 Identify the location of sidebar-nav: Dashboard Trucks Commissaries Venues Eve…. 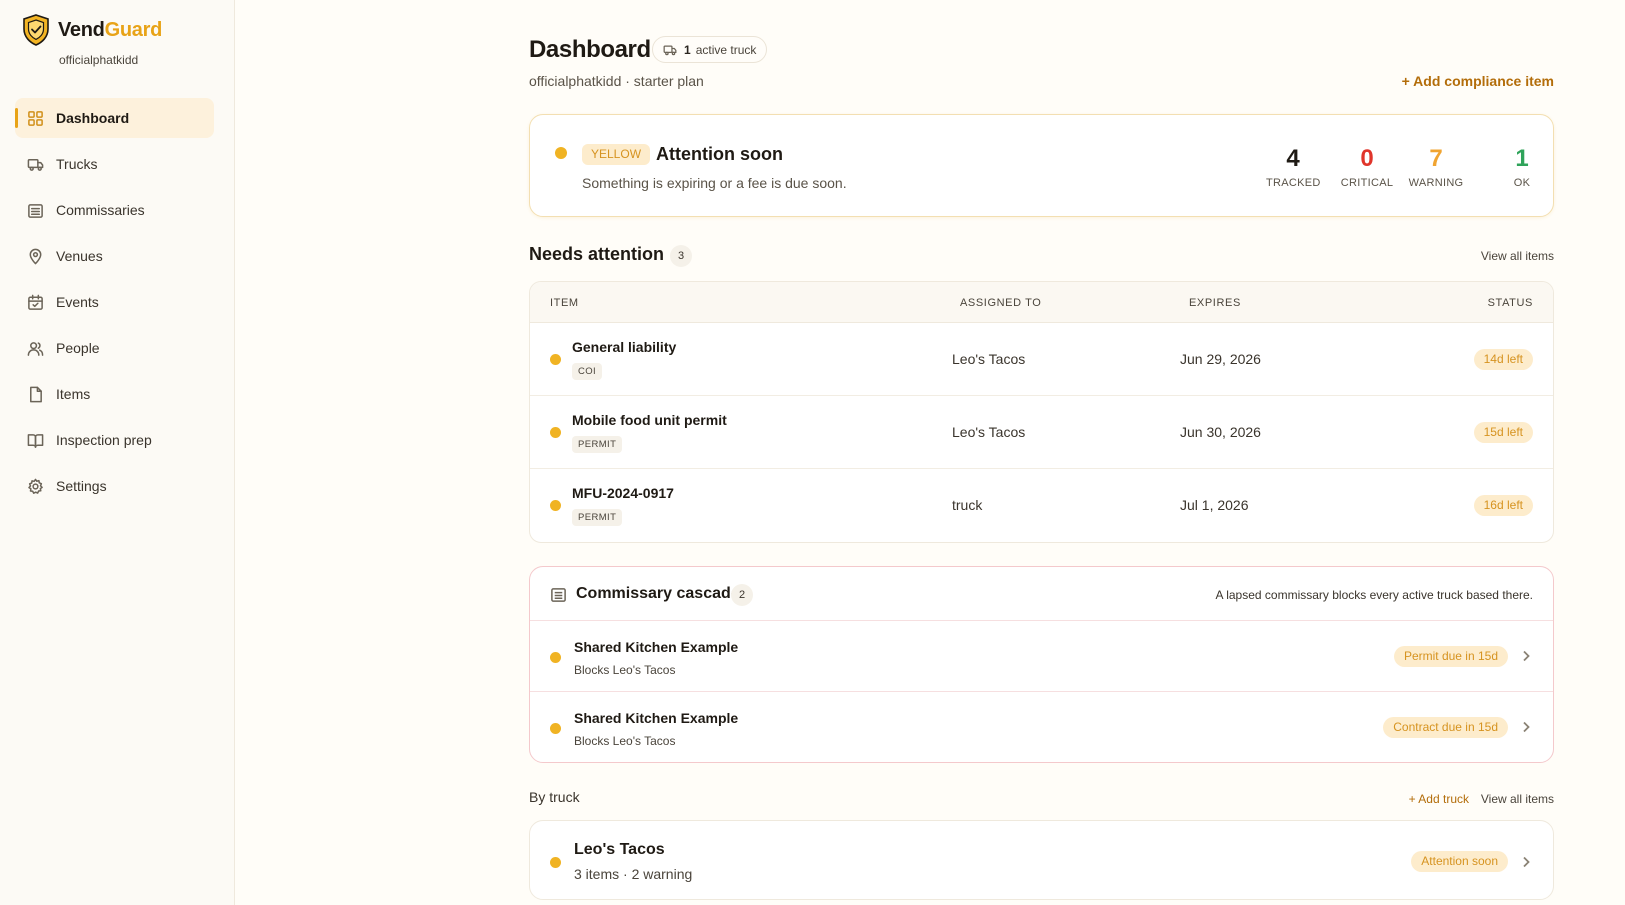
(114, 305).